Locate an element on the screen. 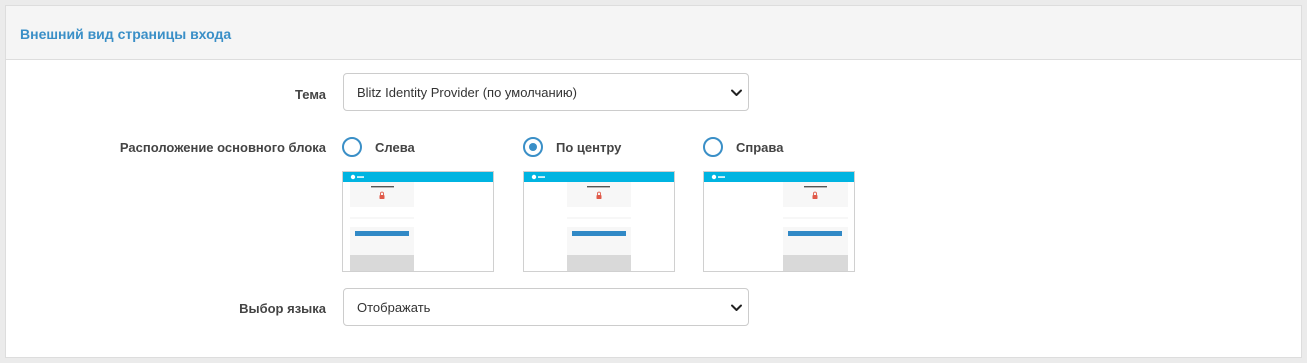 This screenshot has width=1307, height=363. panel-header: Внешний вид страницы входа is located at coordinates (653, 33).